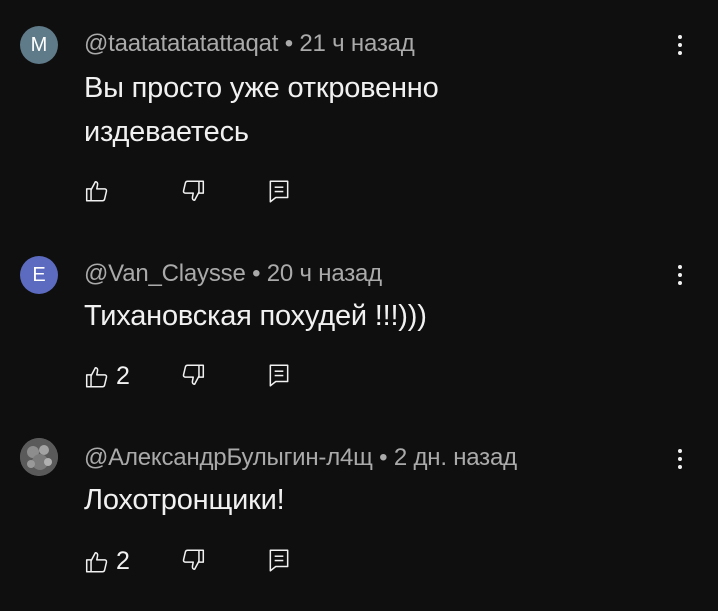 This screenshot has width=718, height=611. I want to click on comment-time: 21 ч назад, so click(356, 43).